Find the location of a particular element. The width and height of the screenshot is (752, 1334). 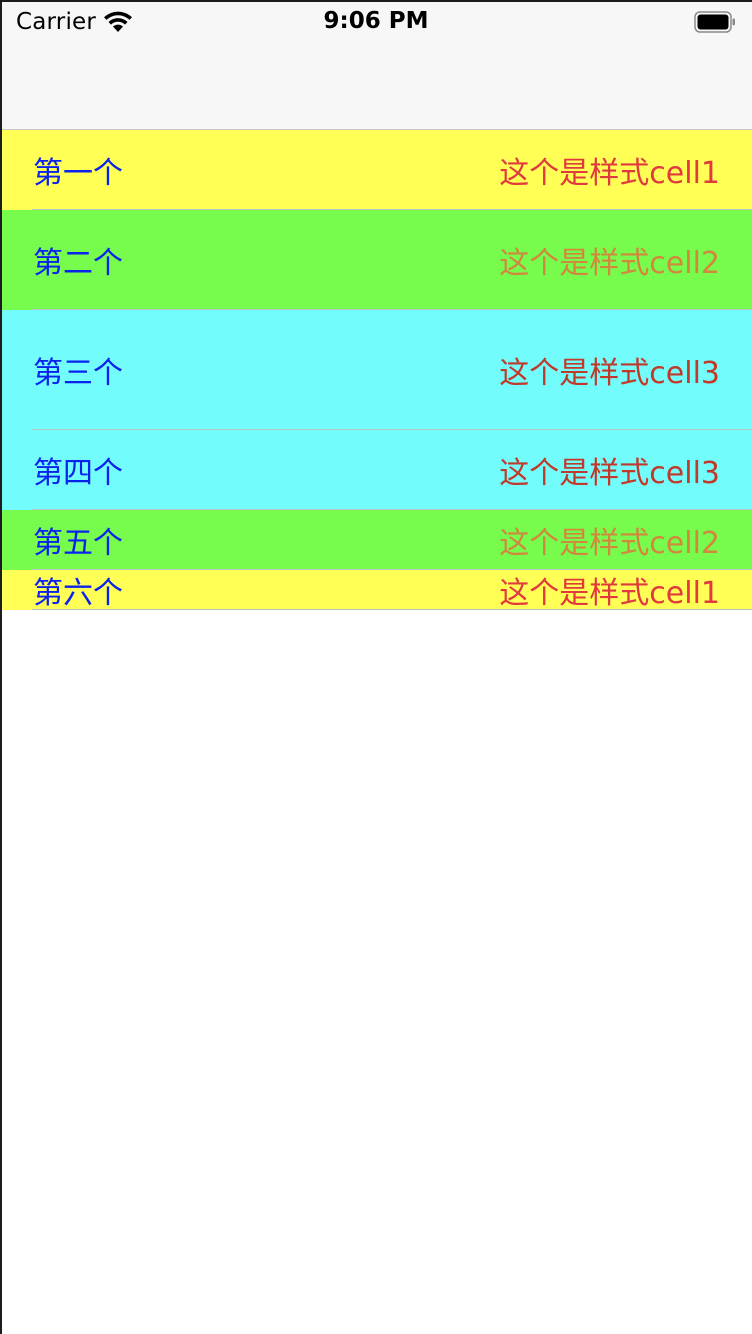

navigation-bar: Carrier 9:06 PM is located at coordinates (376, 65).